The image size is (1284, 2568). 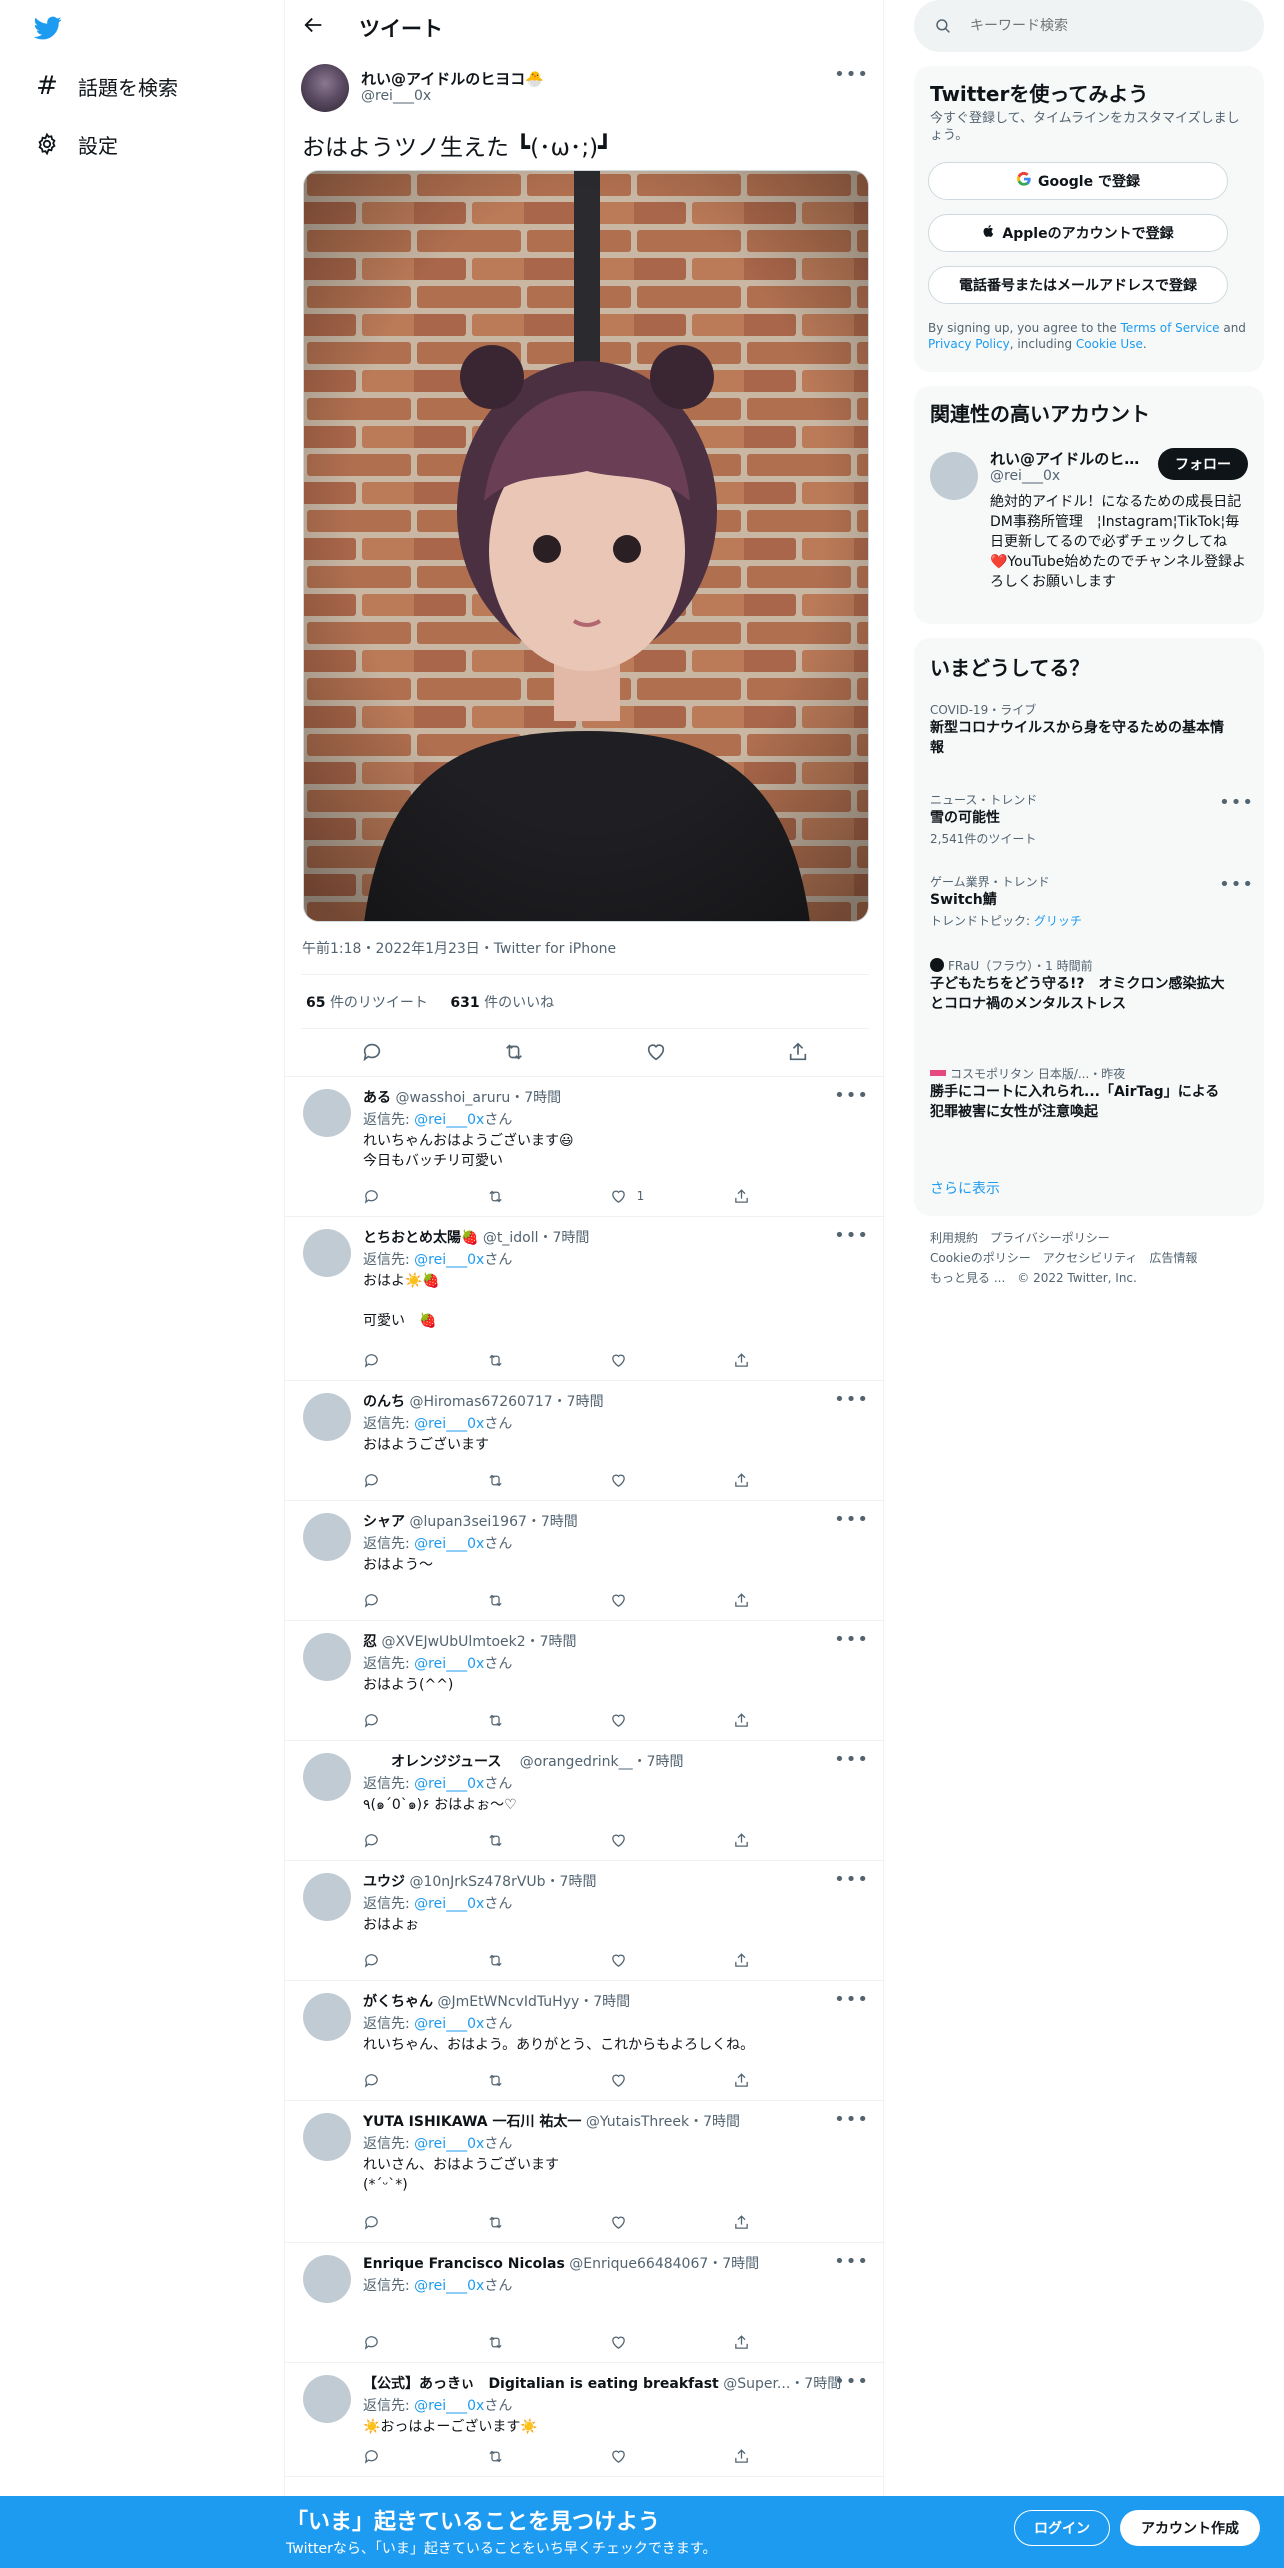 I want to click on retweet-count: 65 件のリツイート, so click(x=367, y=1003).